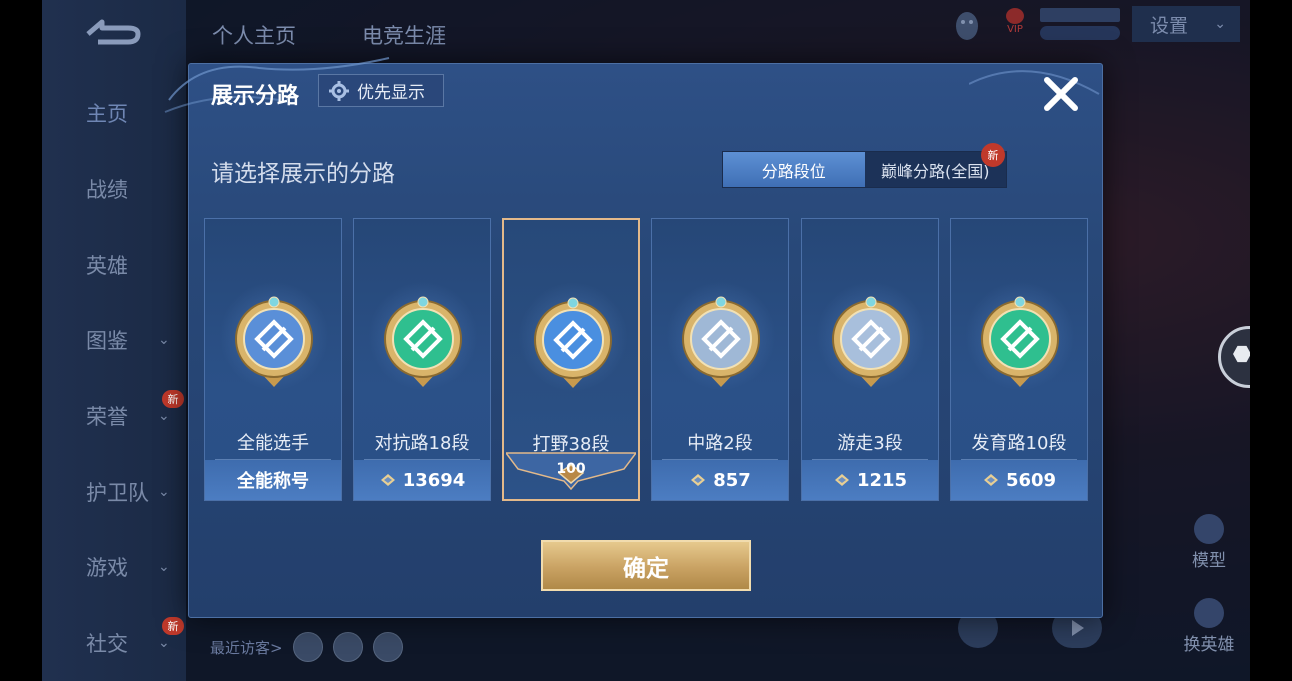  What do you see at coordinates (1169, 25) in the screenshot?
I see `settings-label: 设置` at bounding box center [1169, 25].